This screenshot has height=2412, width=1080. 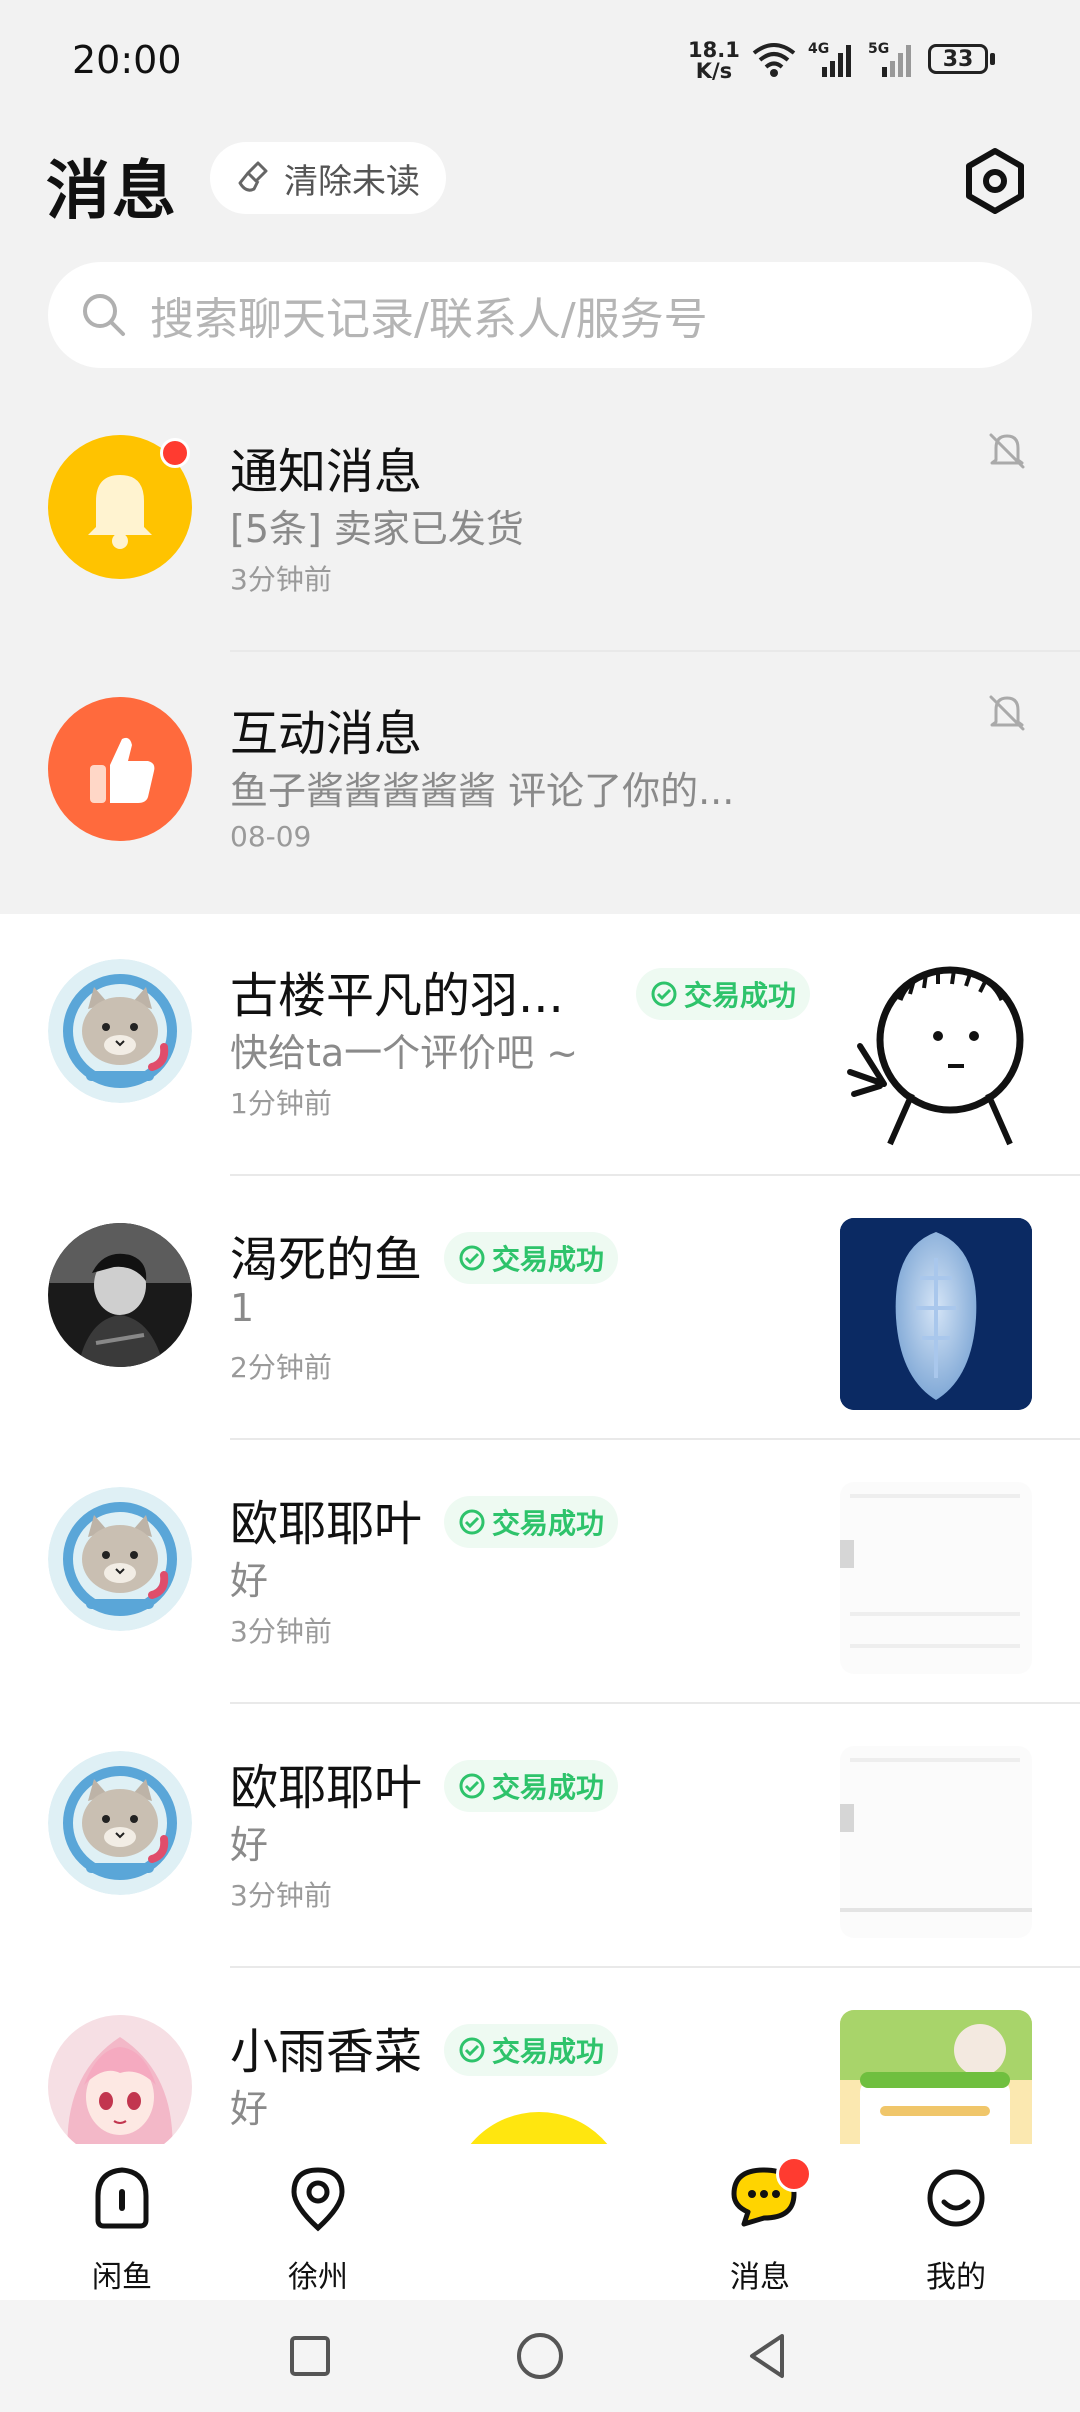 I want to click on settings-icon, so click(x=995, y=181).